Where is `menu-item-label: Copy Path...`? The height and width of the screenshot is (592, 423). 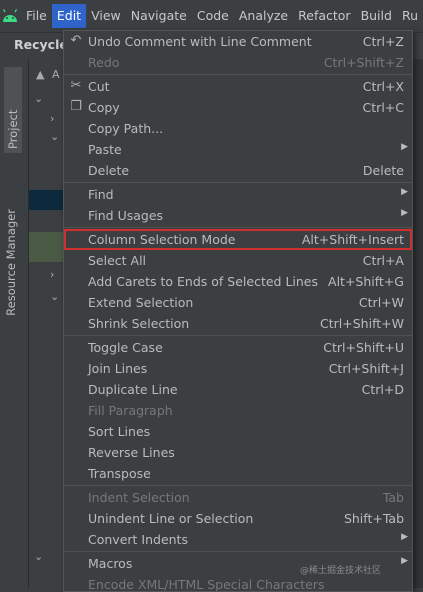
menu-item-label: Copy Path... is located at coordinates (126, 128).